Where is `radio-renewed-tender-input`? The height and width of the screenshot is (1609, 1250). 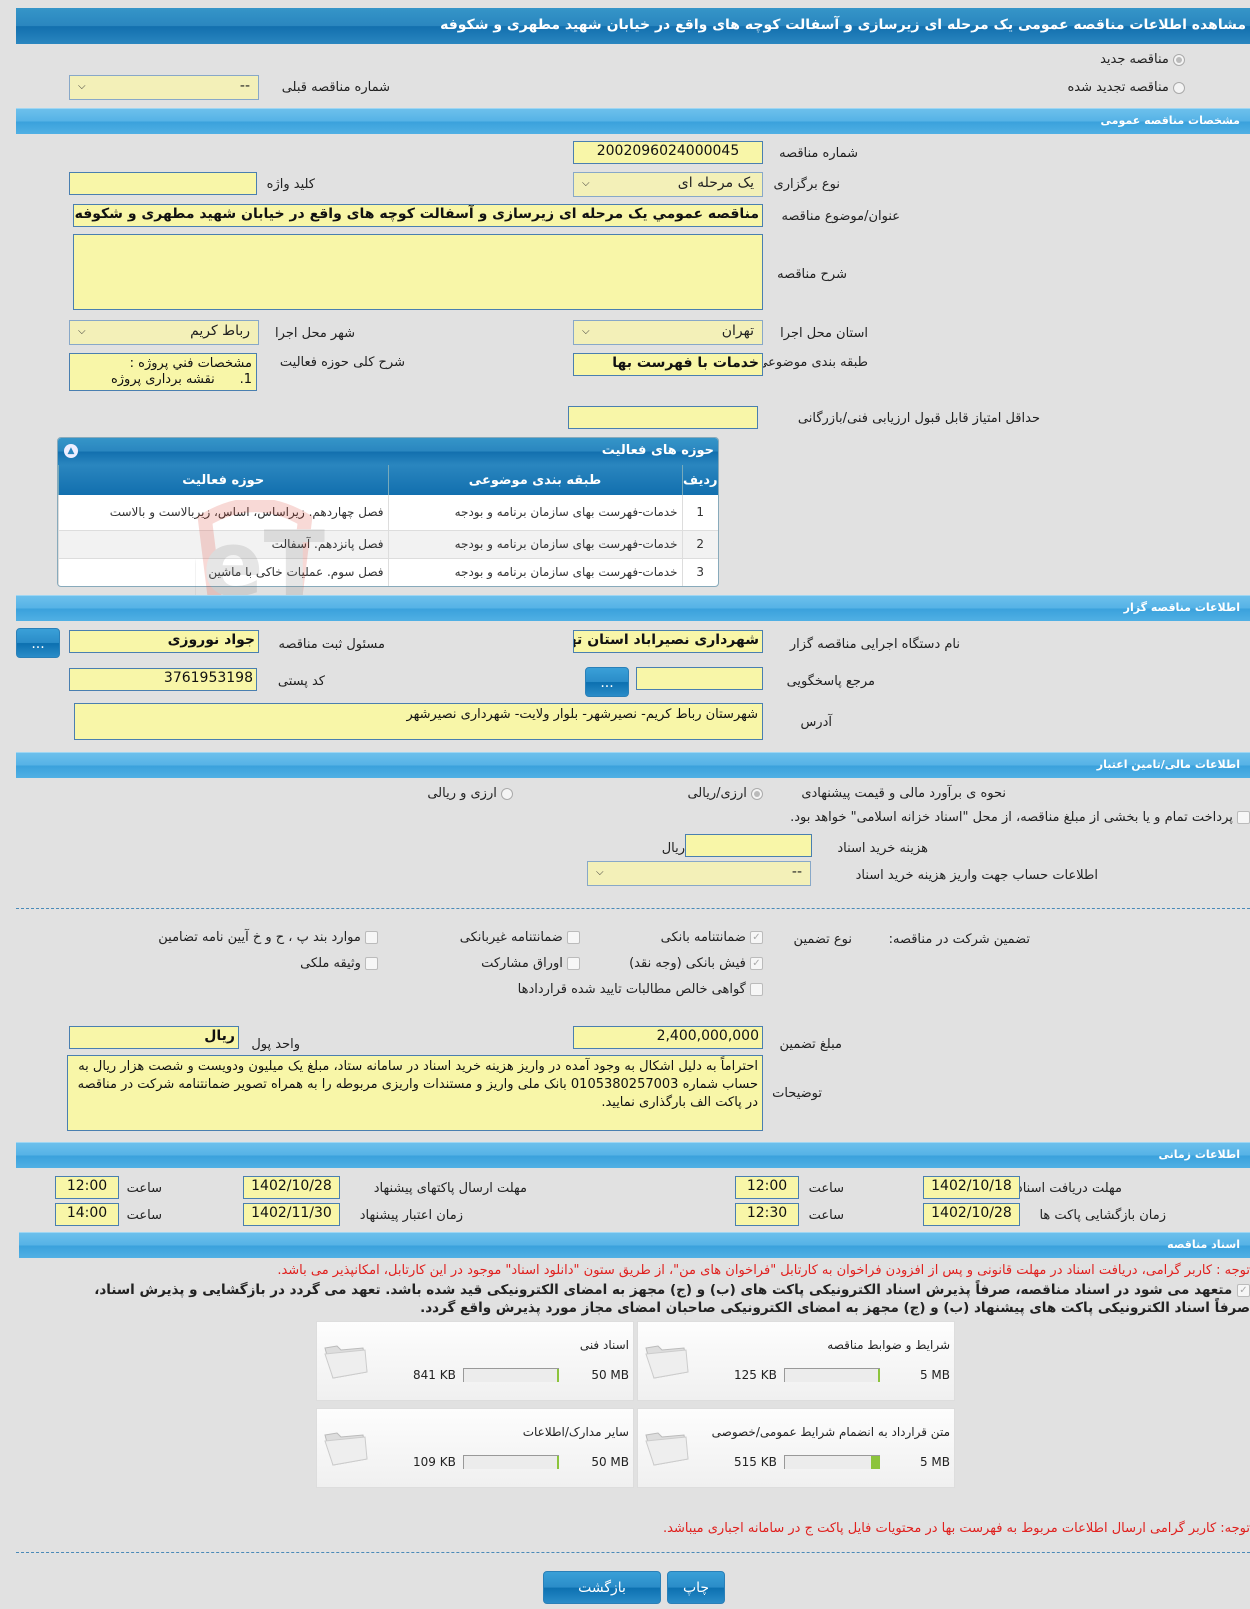 radio-renewed-tender-input is located at coordinates (1179, 87).